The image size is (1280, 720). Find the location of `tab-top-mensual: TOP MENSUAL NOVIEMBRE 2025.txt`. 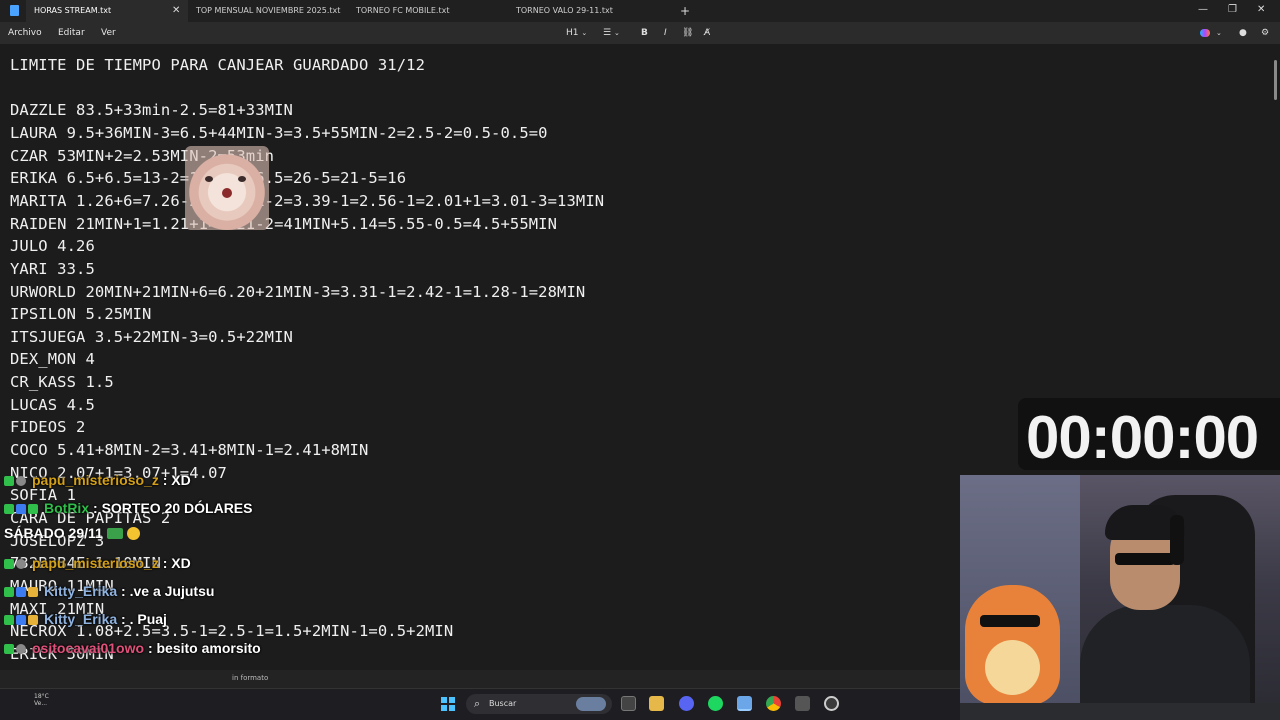

tab-top-mensual: TOP MENSUAL NOVIEMBRE 2025.txt is located at coordinates (268, 11).